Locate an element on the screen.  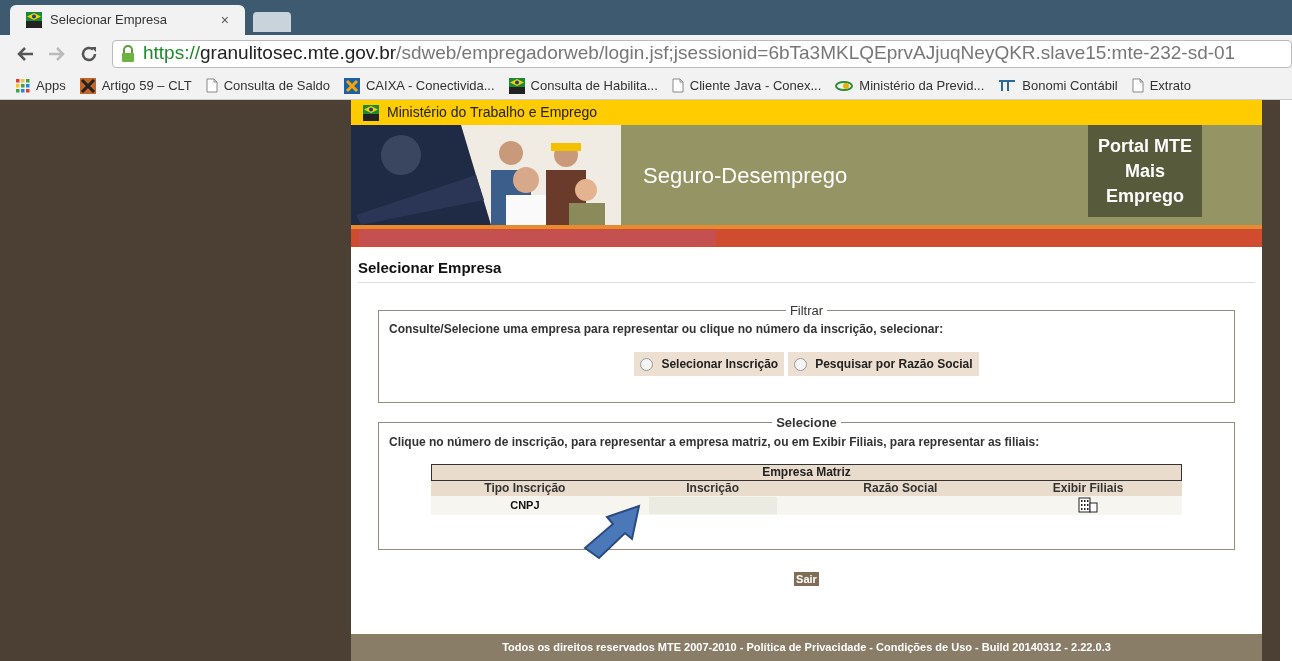
browser-tab: Selecionar Empresa × is located at coordinates (127, 20).